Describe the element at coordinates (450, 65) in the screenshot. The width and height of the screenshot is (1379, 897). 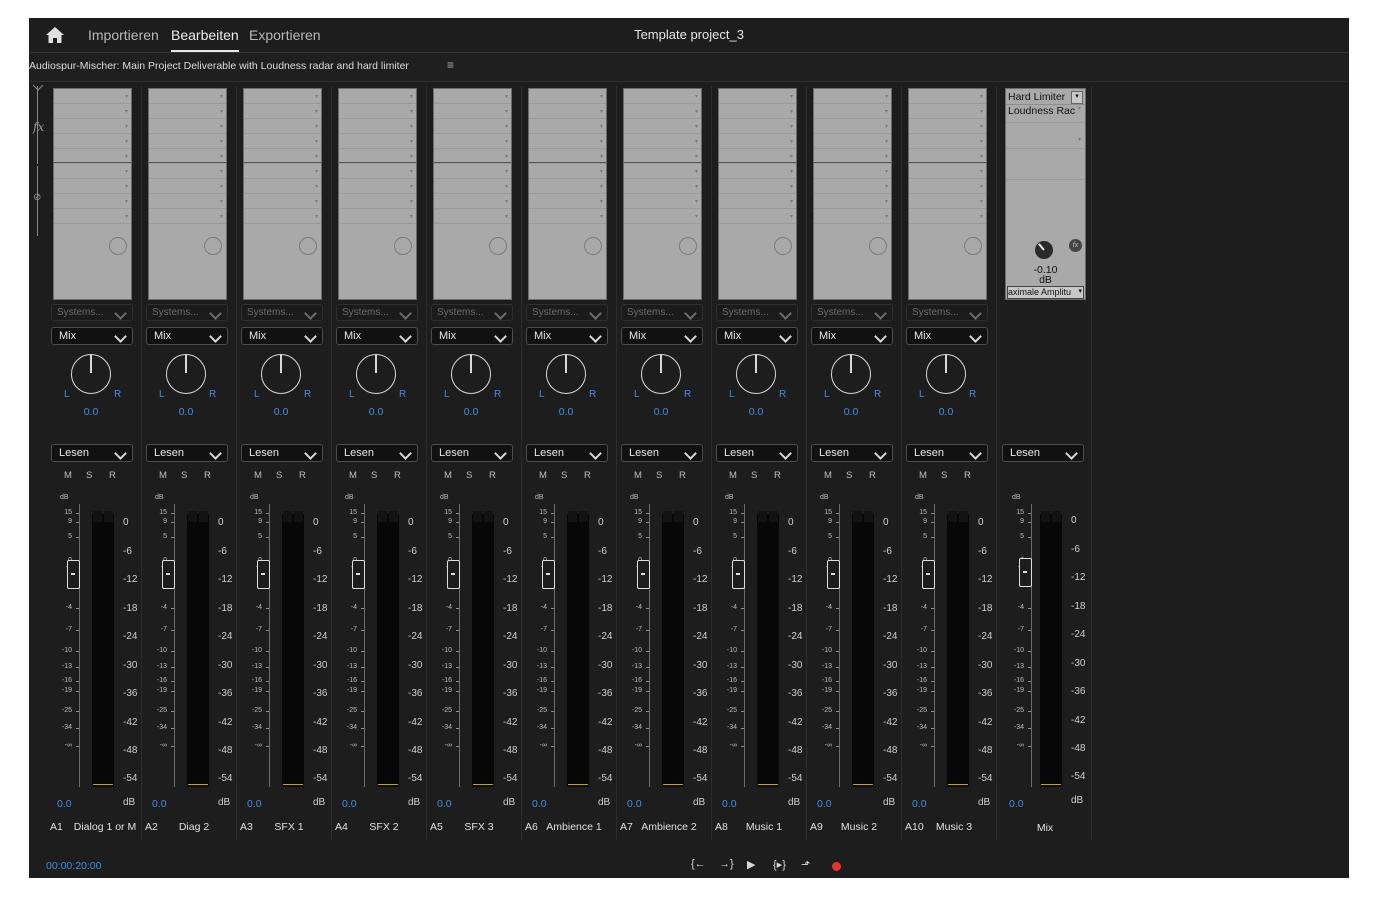
I see `hamburger-menu-icon: ≡` at that location.